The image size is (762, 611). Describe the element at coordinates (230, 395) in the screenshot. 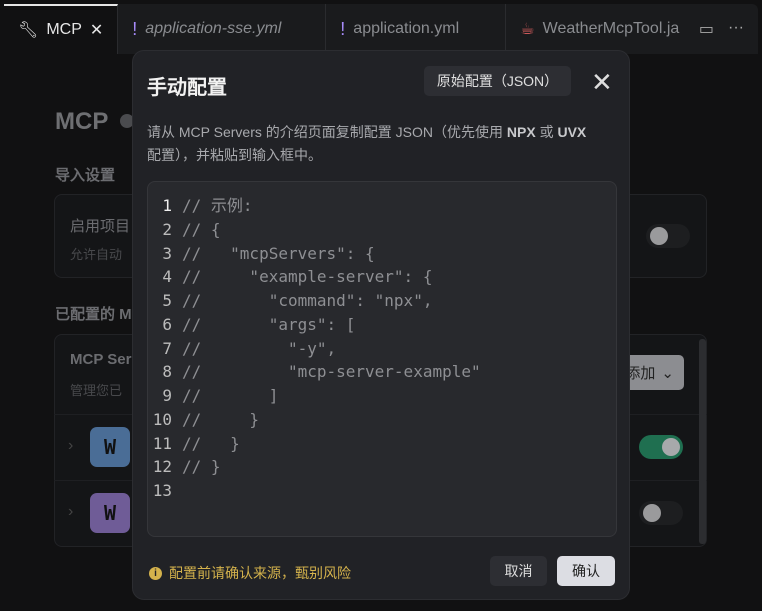

I see `code-text: // ]` at that location.